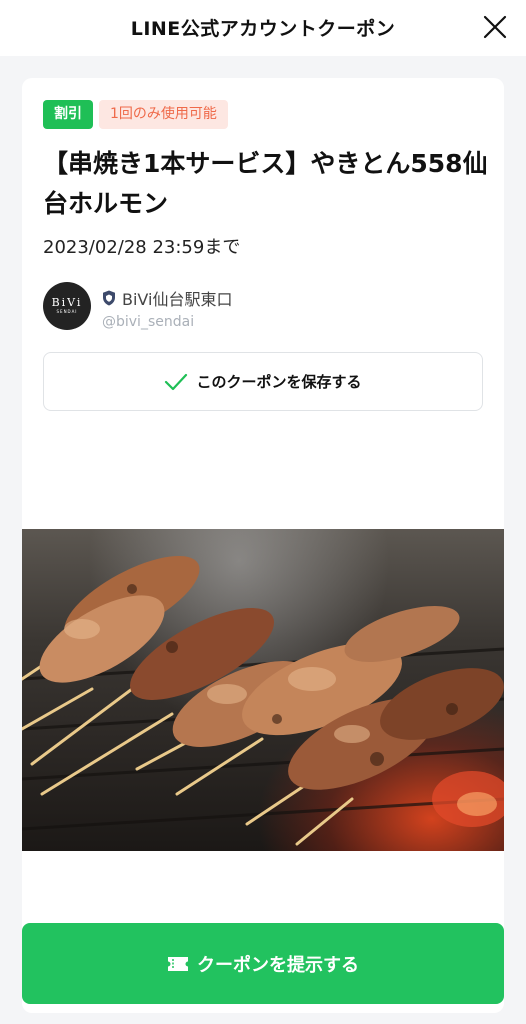 The image size is (526, 1024). Describe the element at coordinates (178, 963) in the screenshot. I see `ticket-icon` at that location.